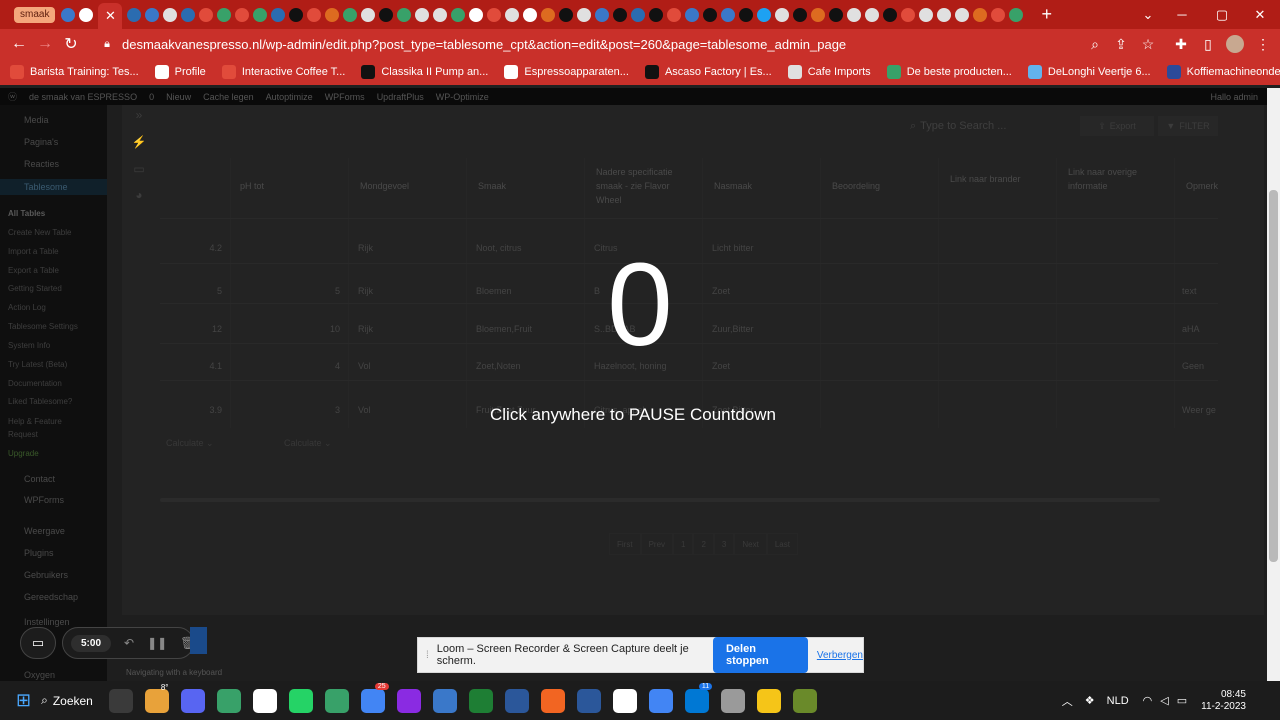 The image size is (1280, 720). I want to click on sidebar-subitem: All Tables, so click(53, 214).